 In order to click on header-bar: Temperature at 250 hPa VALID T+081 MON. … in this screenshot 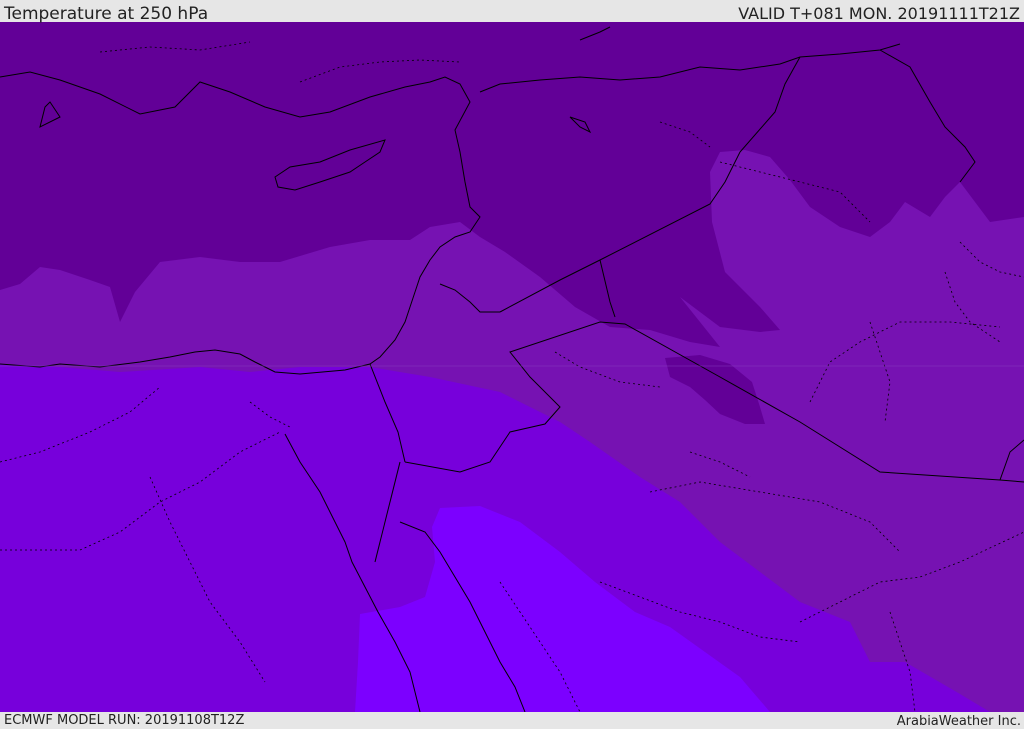, I will do `click(512, 12)`.